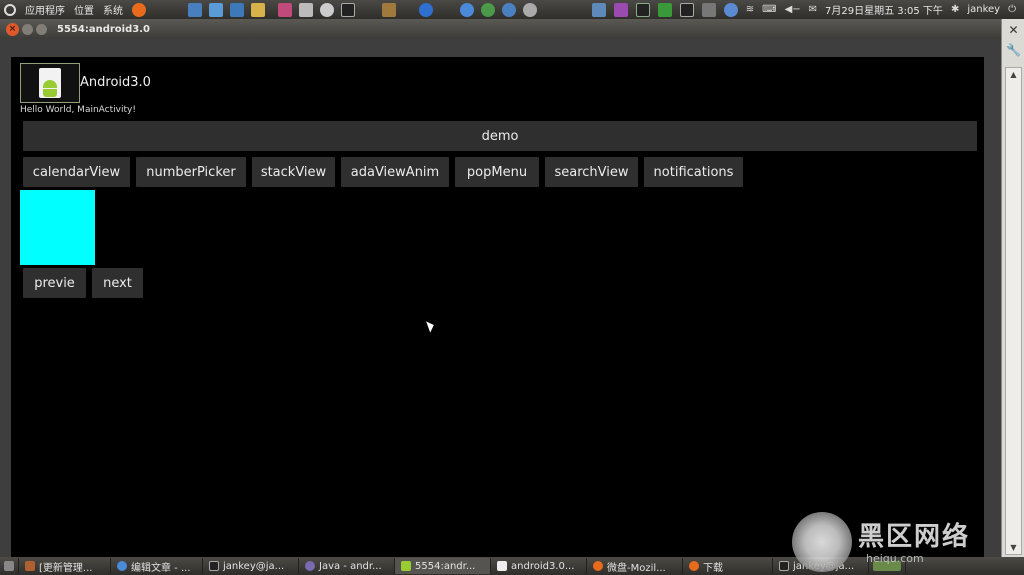  I want to click on hello-text: Hello World, MainActivity!, so click(78, 110).